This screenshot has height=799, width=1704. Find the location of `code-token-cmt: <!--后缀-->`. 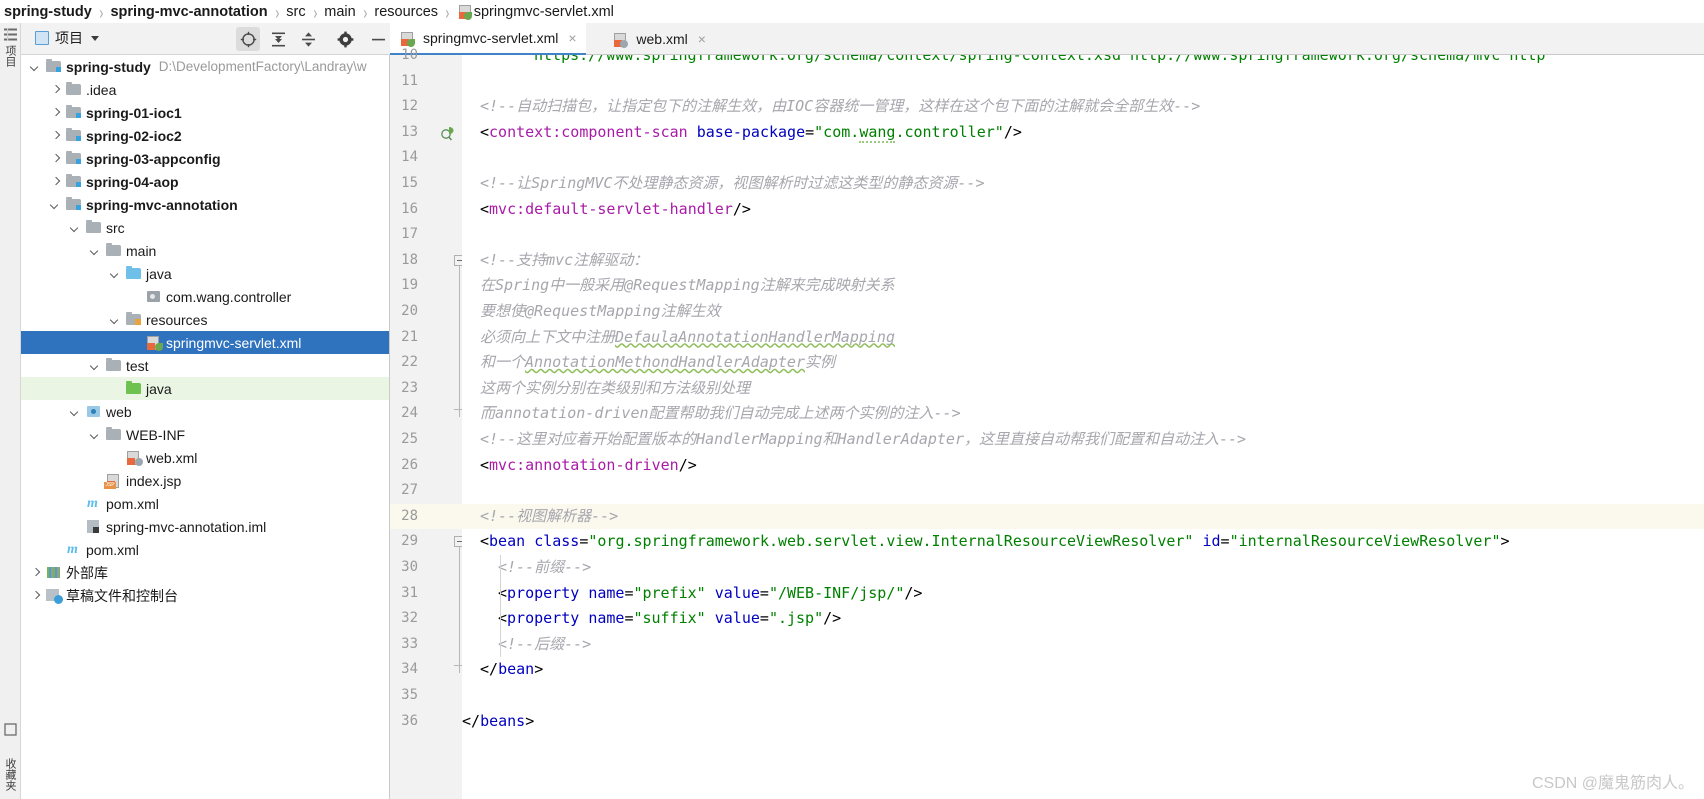

code-token-cmt: <!--后缀--> is located at coordinates (545, 643).